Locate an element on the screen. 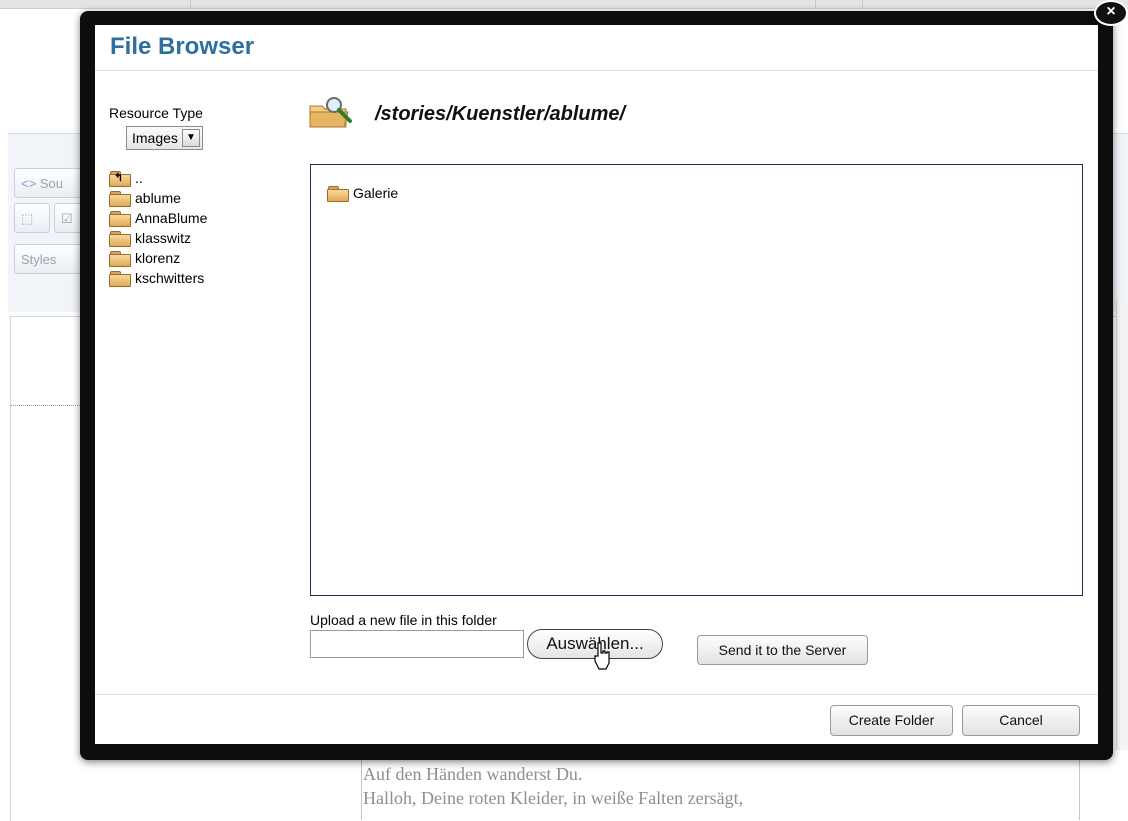 The image size is (1128, 821). footer-divider is located at coordinates (596, 694).